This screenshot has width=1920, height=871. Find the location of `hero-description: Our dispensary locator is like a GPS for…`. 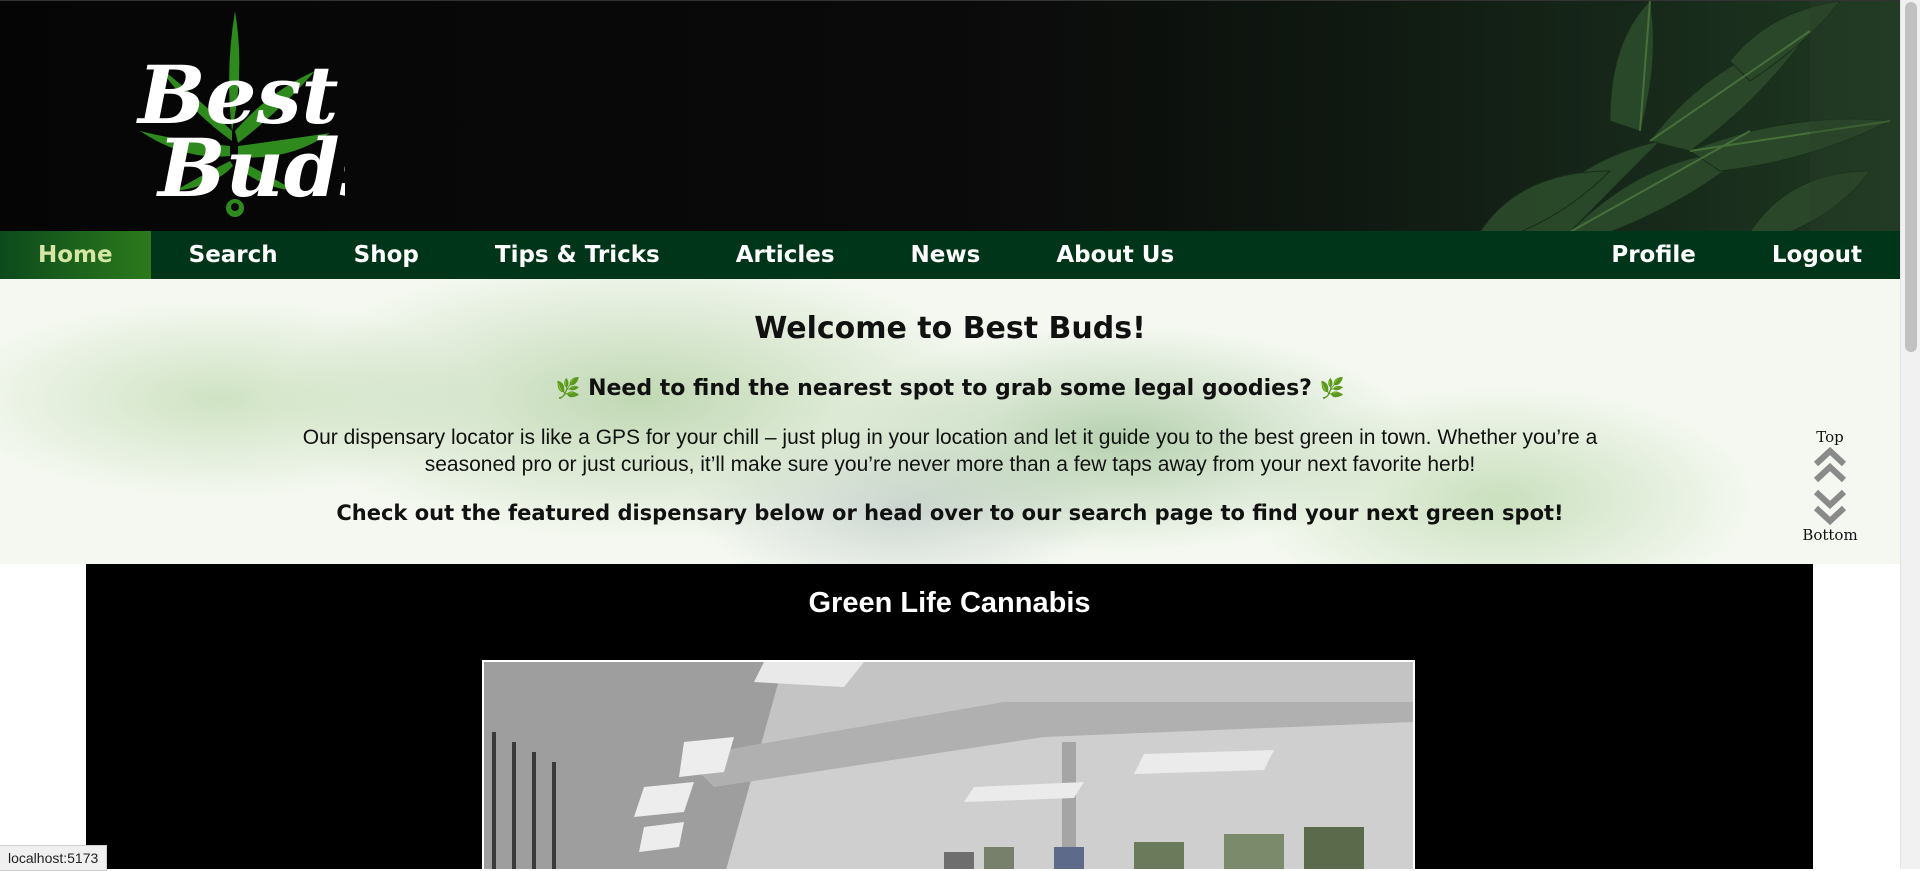

hero-description: Our dispensary locator is like a GPS for… is located at coordinates (950, 451).